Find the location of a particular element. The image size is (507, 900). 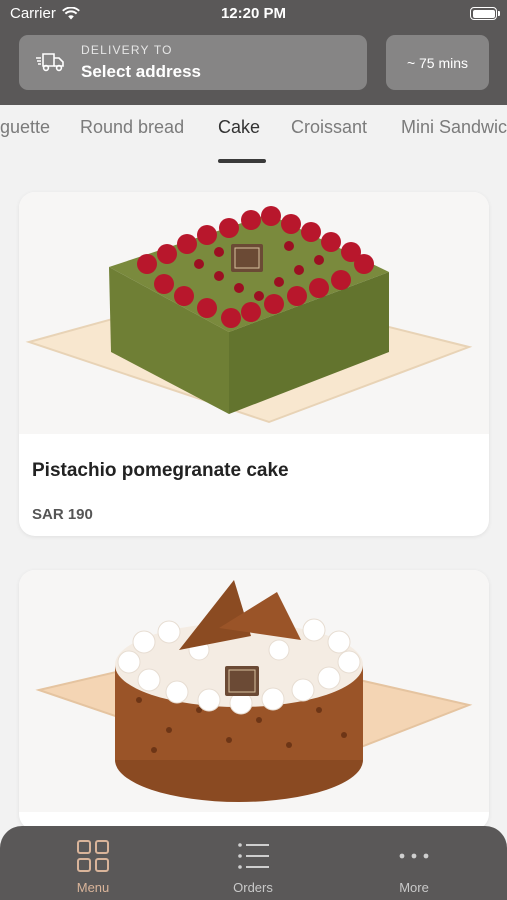

more-dots-icon is located at coordinates (414, 856).